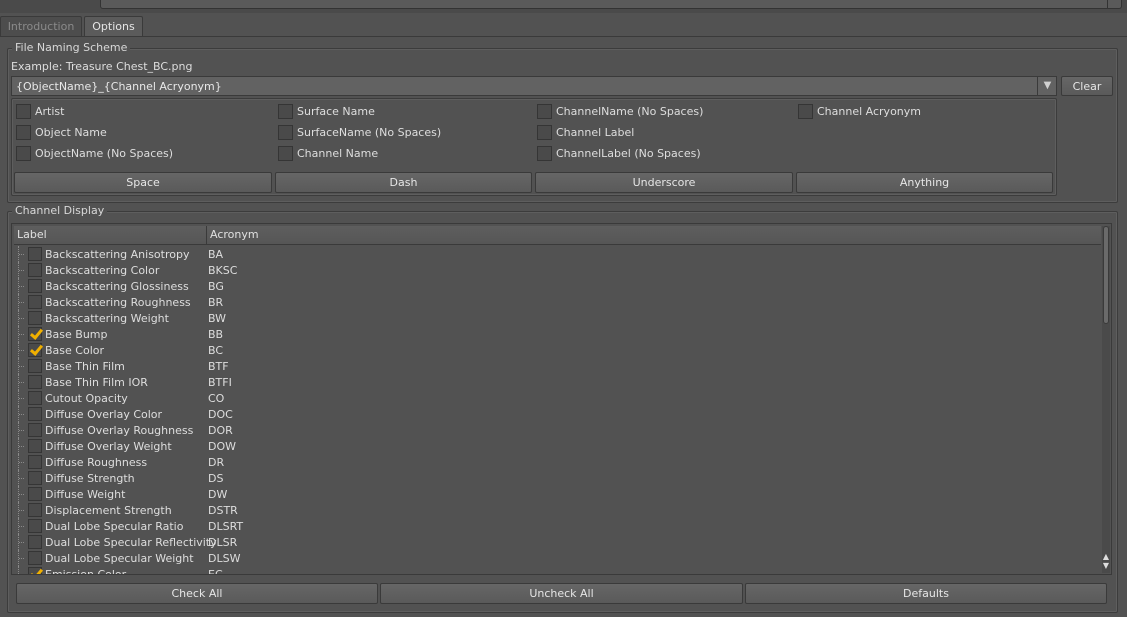 This screenshot has height=617, width=1127. What do you see at coordinates (85, 494) in the screenshot?
I see `row-label: Diffuse Weight` at bounding box center [85, 494].